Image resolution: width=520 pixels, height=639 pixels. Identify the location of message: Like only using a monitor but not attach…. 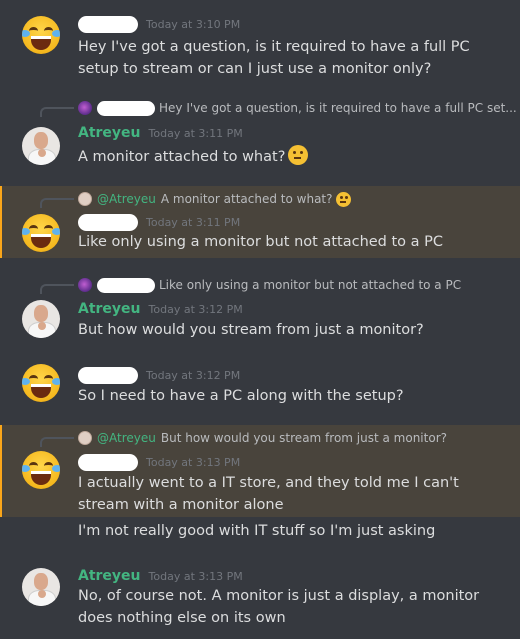
(260, 310).